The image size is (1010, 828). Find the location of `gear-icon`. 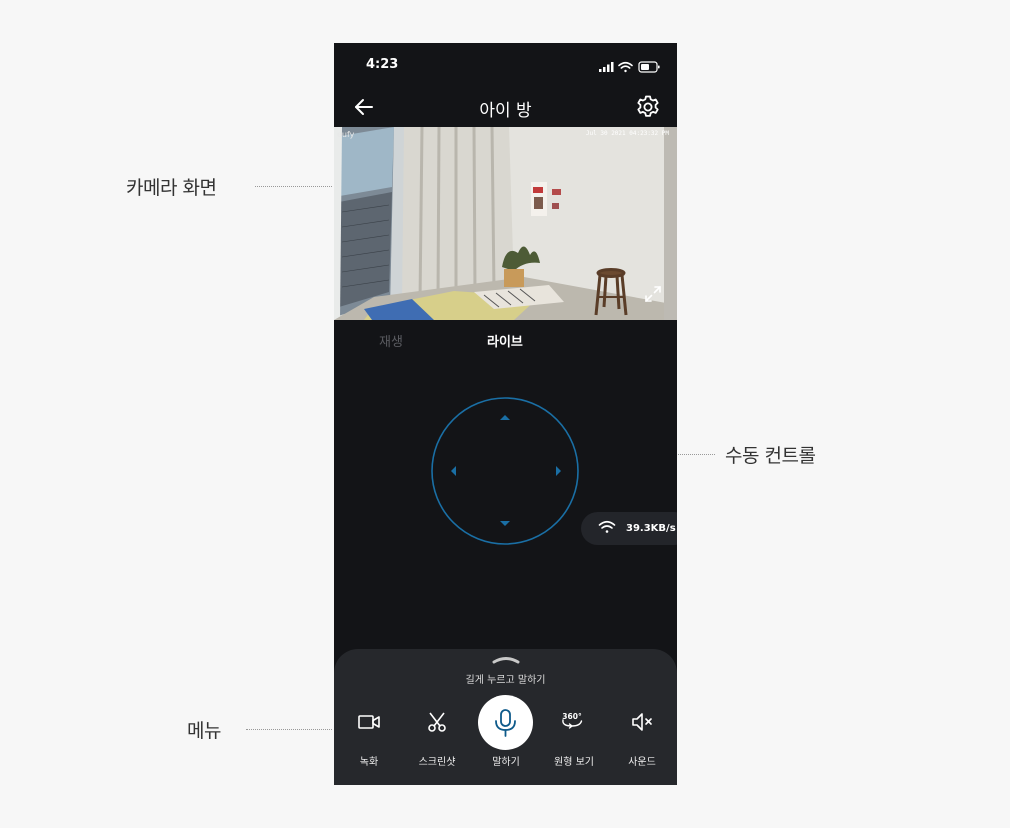

gear-icon is located at coordinates (648, 106).